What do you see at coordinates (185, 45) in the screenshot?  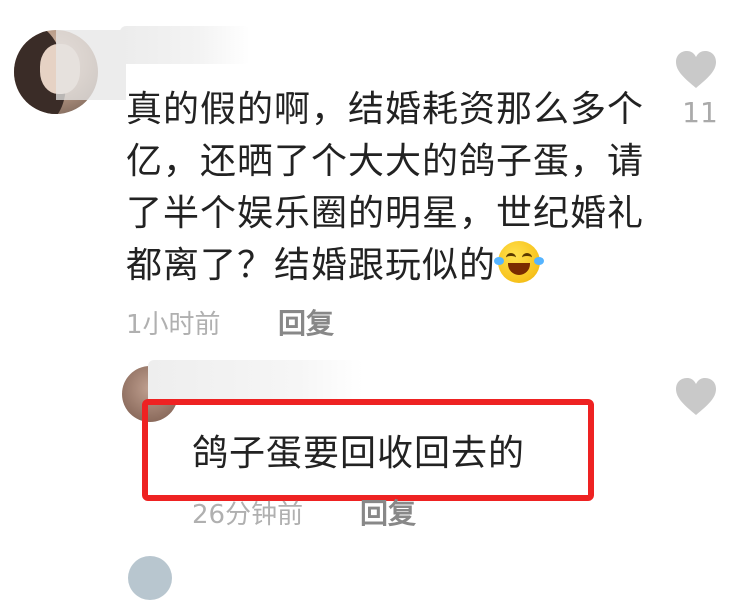 I see `redacted-username` at bounding box center [185, 45].